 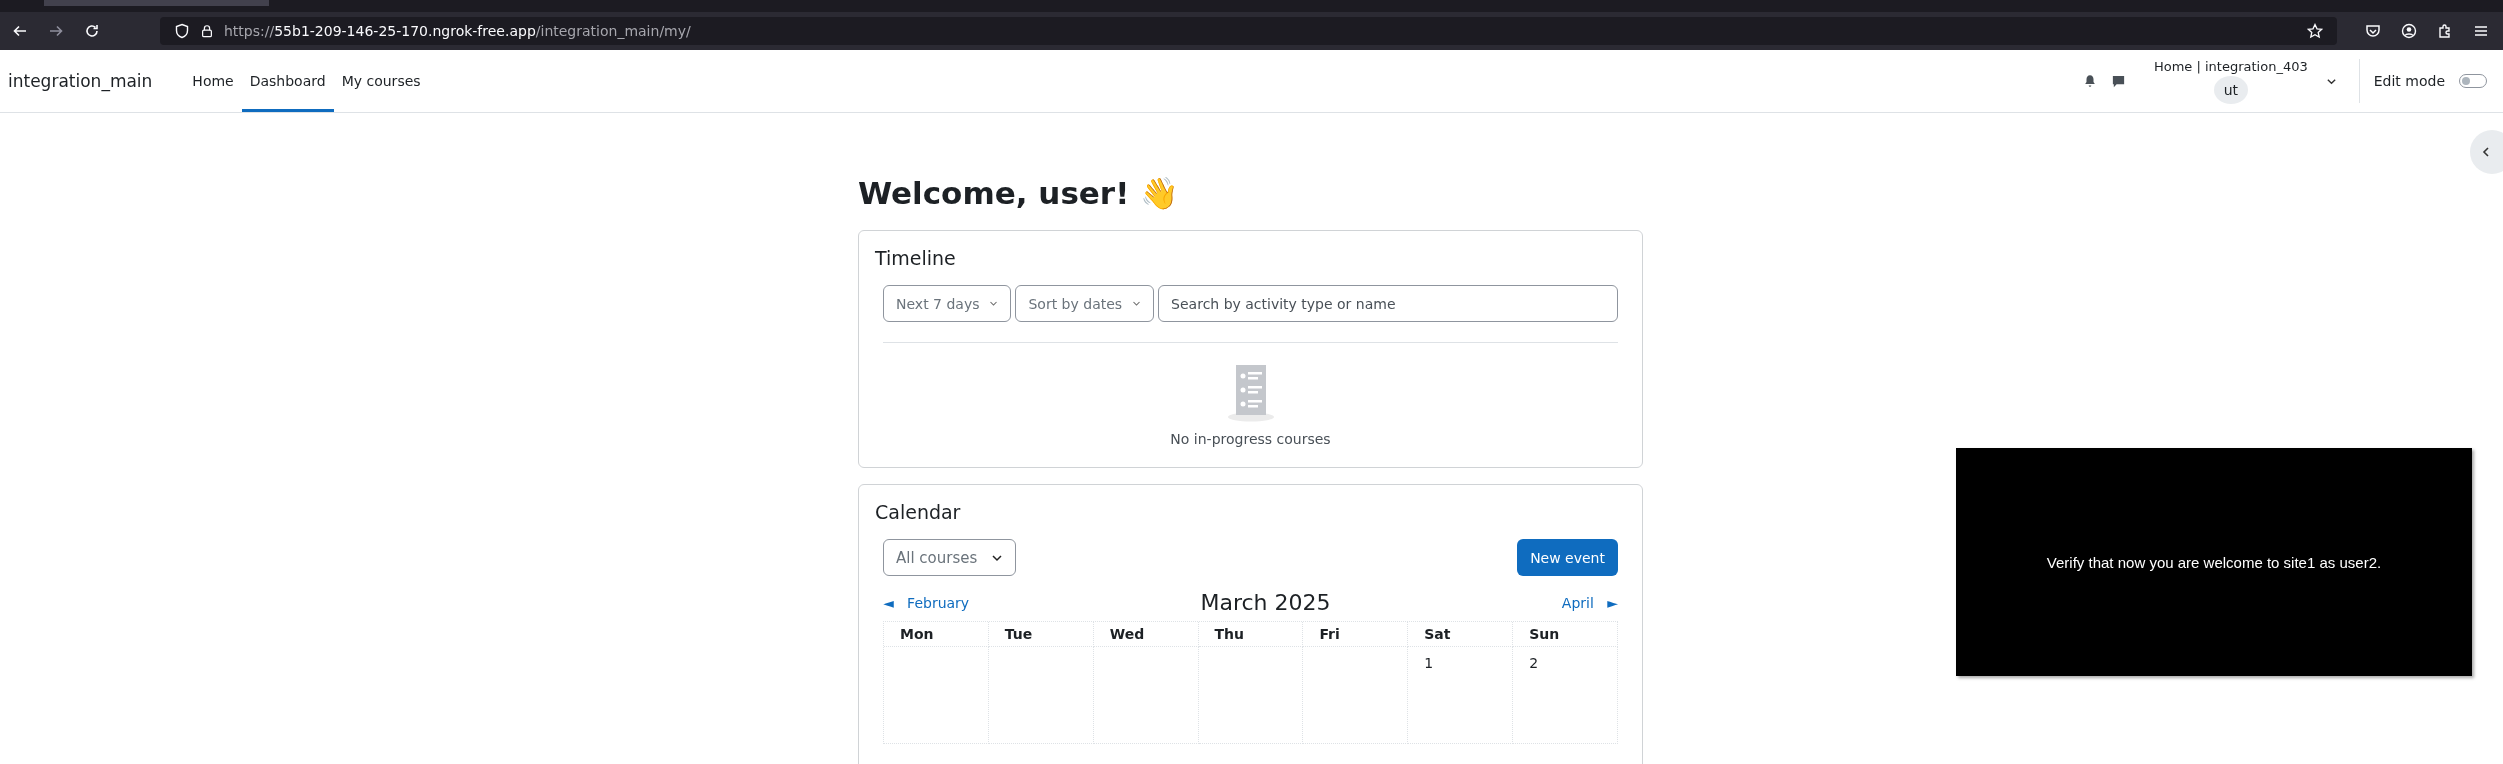 What do you see at coordinates (1248, 31) in the screenshot?
I see `address-bar: https://55b1-209-146-25-170.ngrok-free.app/integration_main/my/` at bounding box center [1248, 31].